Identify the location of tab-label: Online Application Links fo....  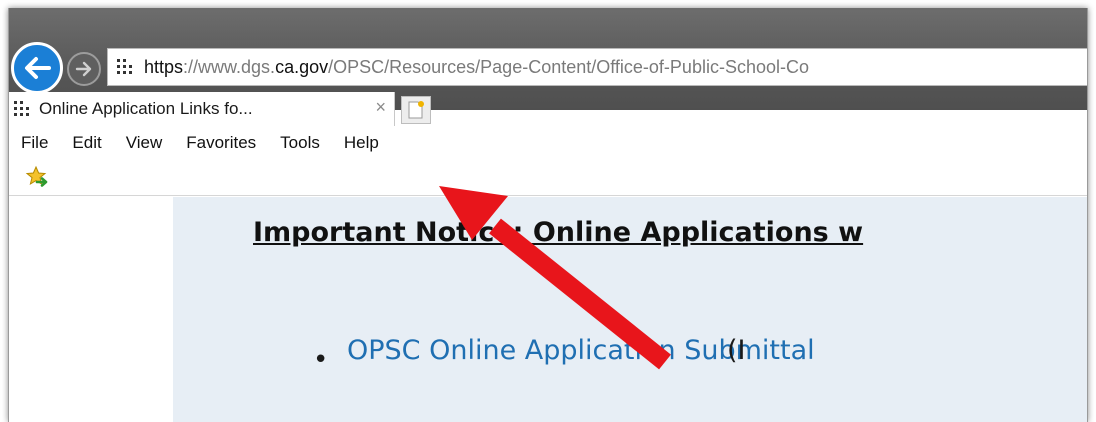
(146, 108).